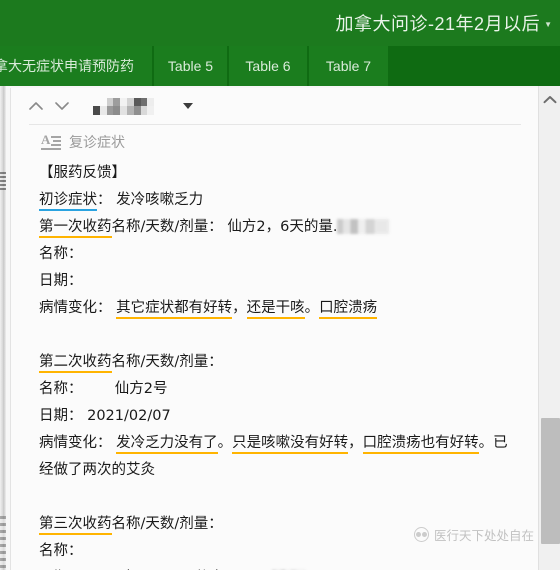 This screenshot has width=560, height=570. I want to click on tab-bar: 拿大无症状申请预防药 Table 5 Table 6 Table 7, so click(280, 66).